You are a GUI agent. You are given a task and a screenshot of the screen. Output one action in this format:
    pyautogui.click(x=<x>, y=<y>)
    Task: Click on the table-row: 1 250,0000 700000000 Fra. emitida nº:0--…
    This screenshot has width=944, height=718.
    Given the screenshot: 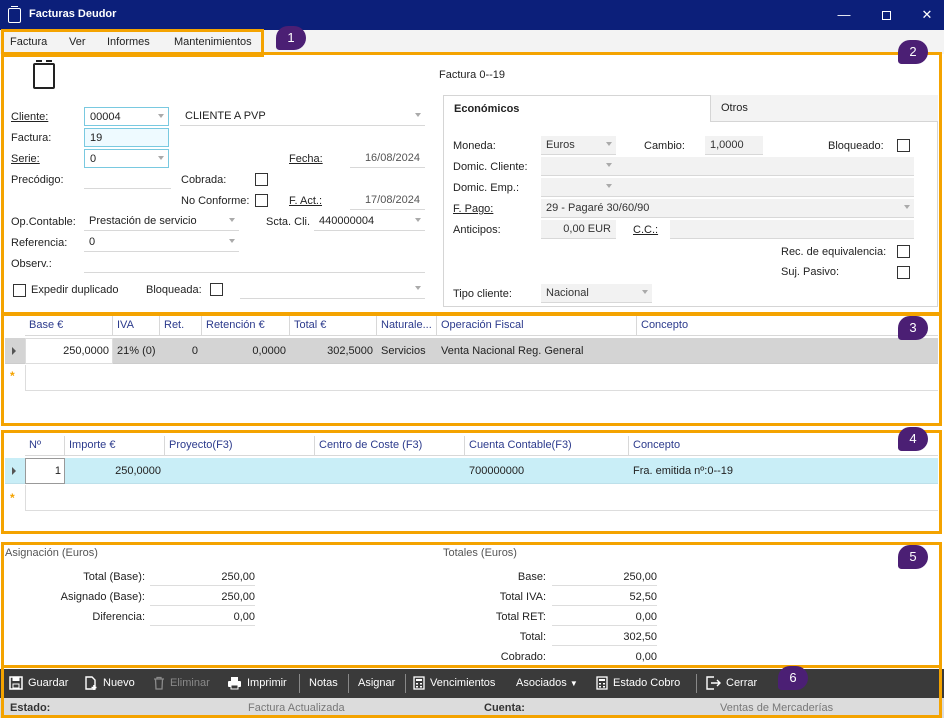 What is the action you would take?
    pyautogui.click(x=471, y=471)
    